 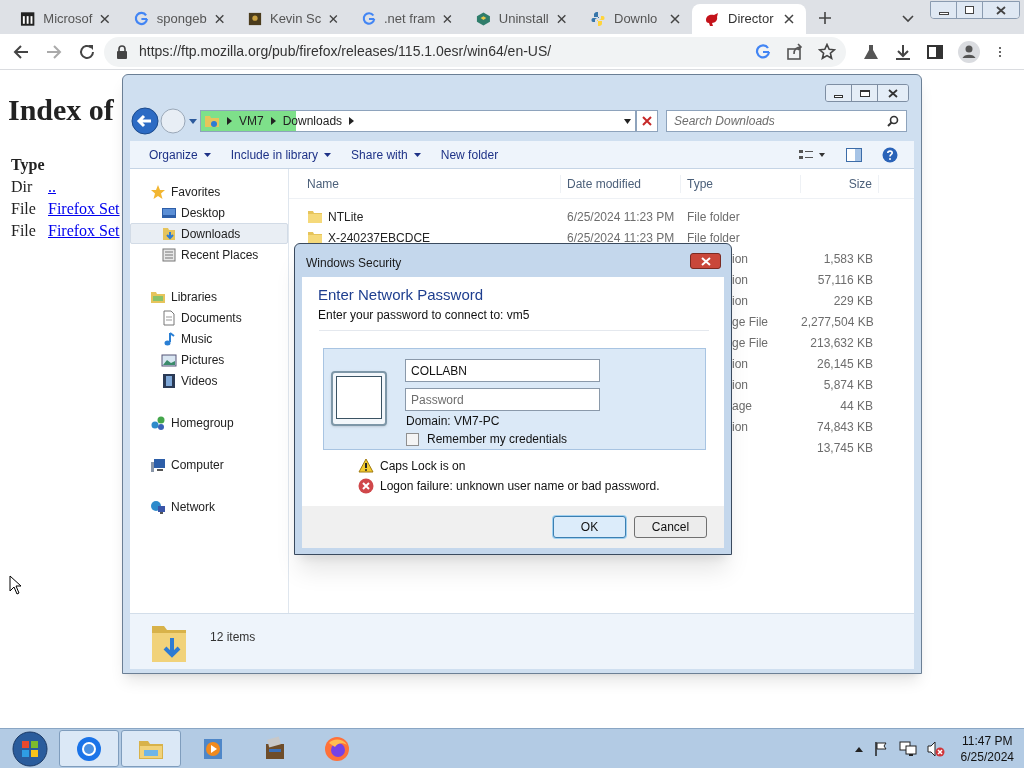 What do you see at coordinates (346, 216) in the screenshot?
I see `file-name: NTLite` at bounding box center [346, 216].